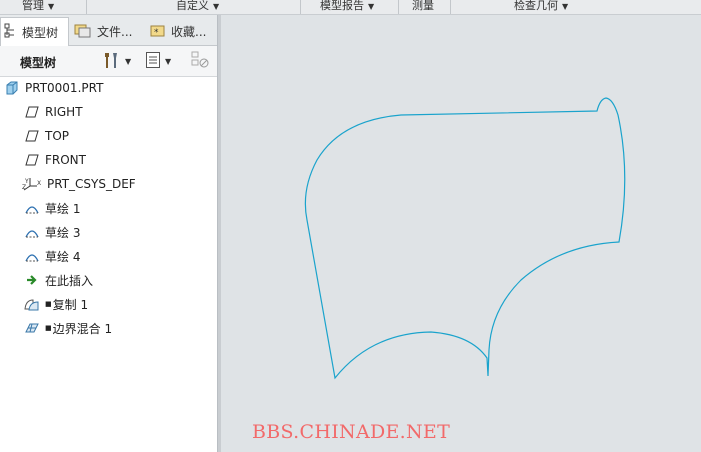  I want to click on forum-watermark: BBS.CHINADE.NET, so click(351, 432).